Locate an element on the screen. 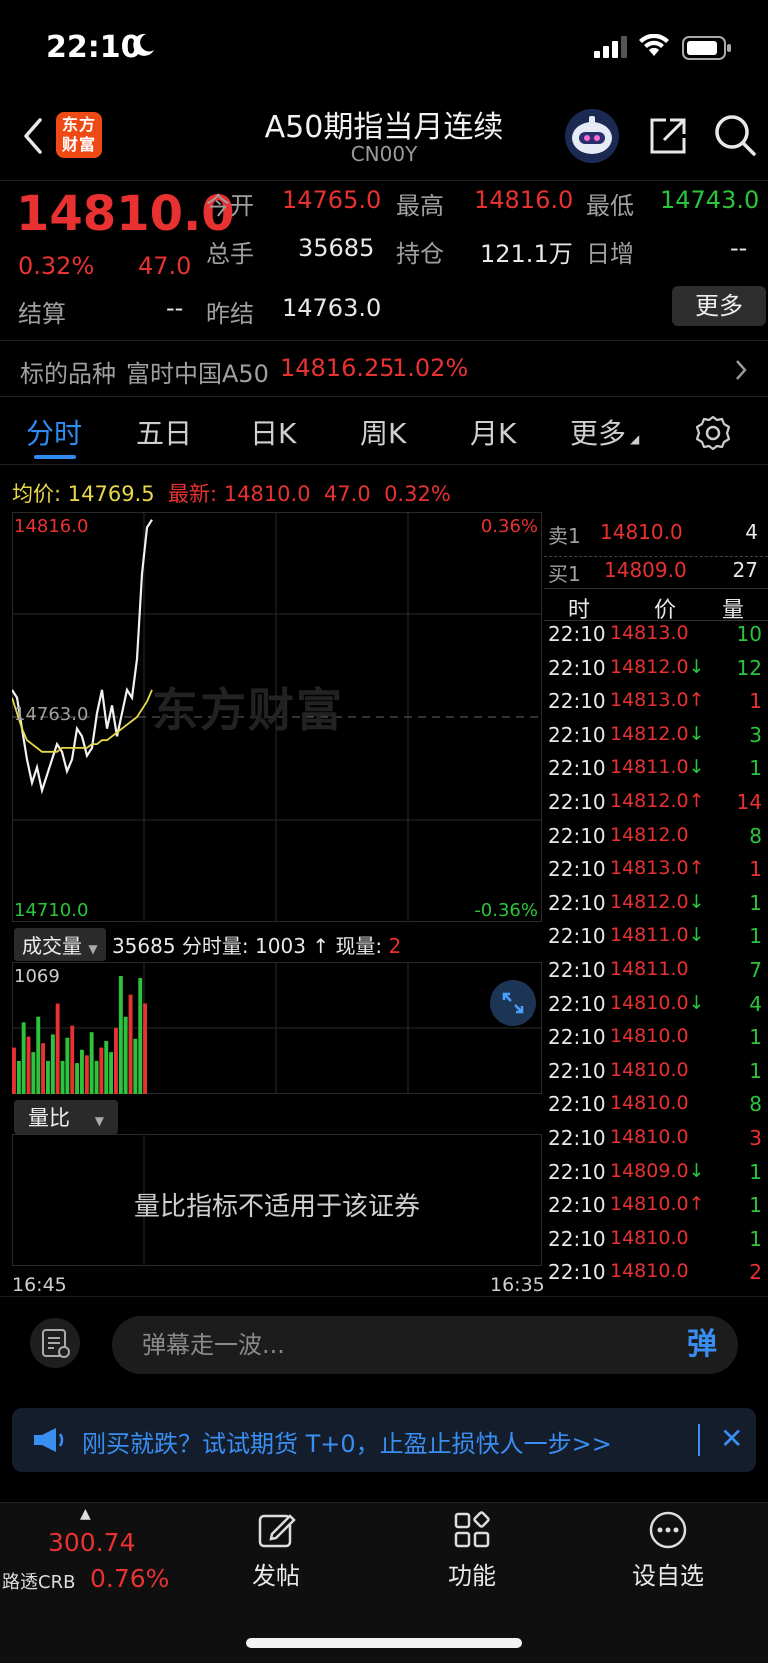 Image resolution: width=768 pixels, height=1663 pixels. tab-five-day: 五日 is located at coordinates (164, 432).